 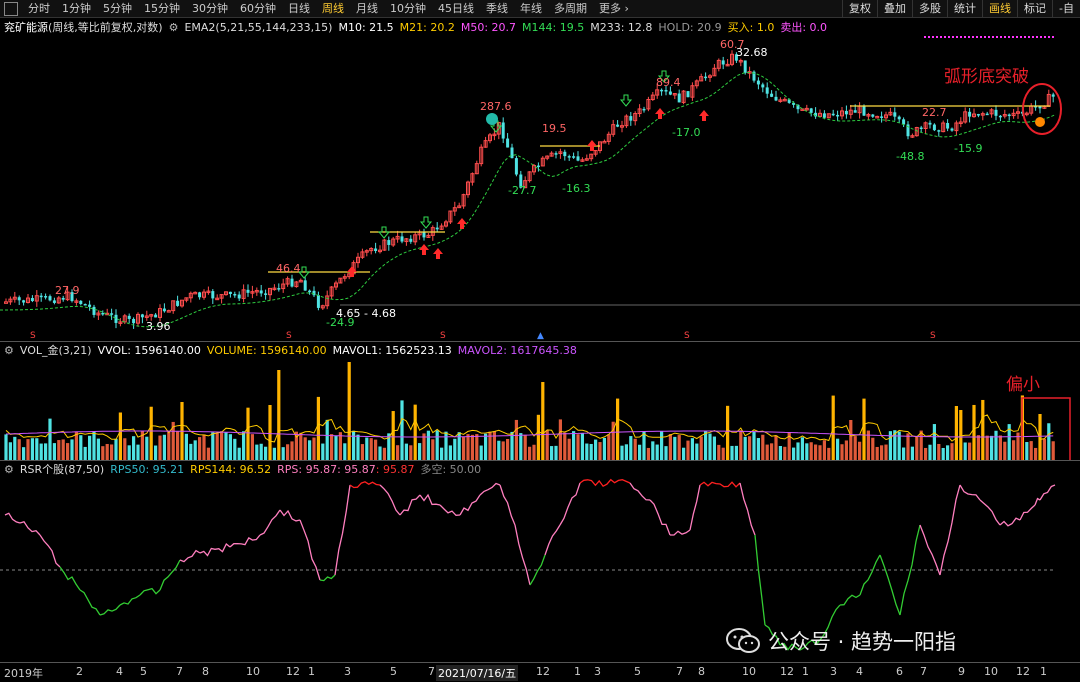 What do you see at coordinates (743, 640) in the screenshot?
I see `wechat-icon` at bounding box center [743, 640].